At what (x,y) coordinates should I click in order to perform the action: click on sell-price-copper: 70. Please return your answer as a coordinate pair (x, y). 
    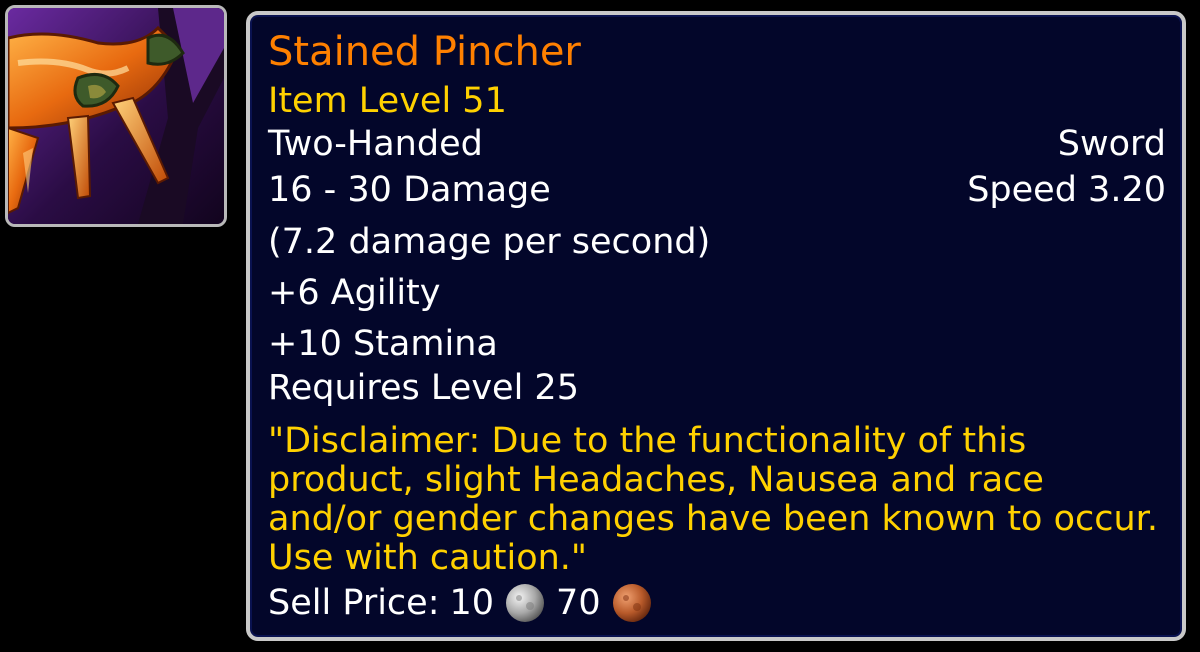
    Looking at the image, I should click on (578, 603).